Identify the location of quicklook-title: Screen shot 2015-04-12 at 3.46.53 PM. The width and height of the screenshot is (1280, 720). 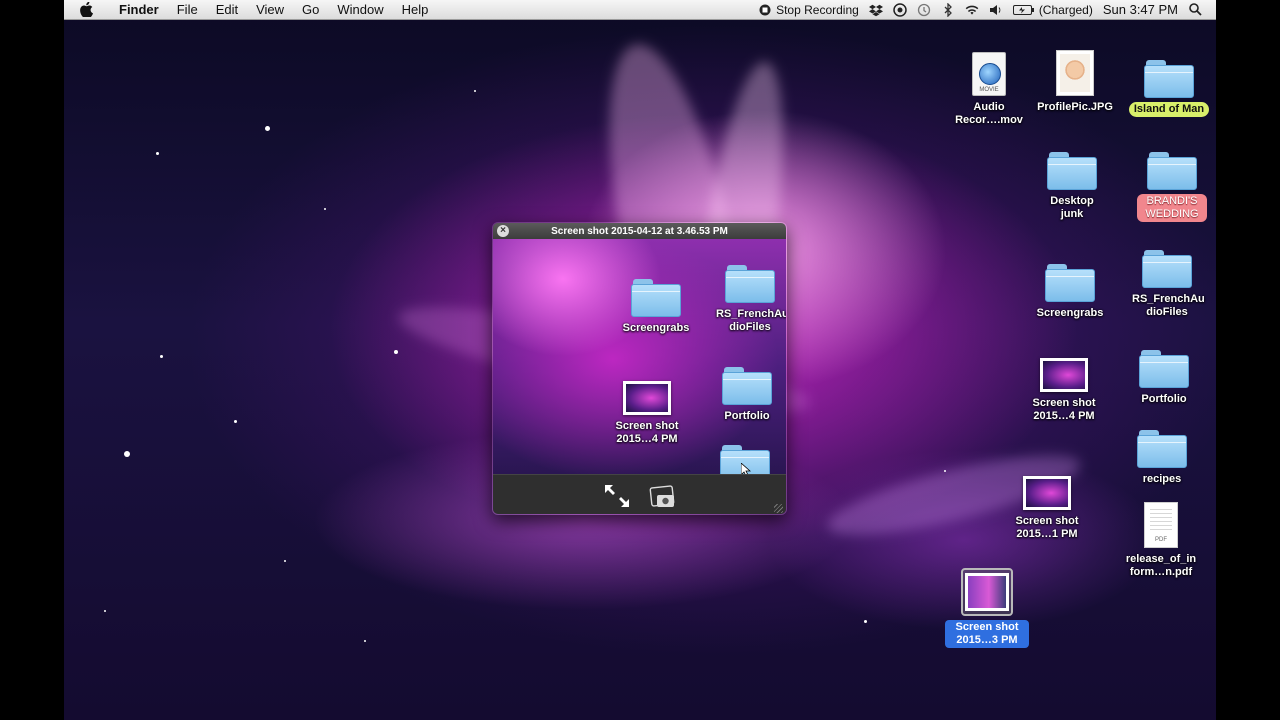
(639, 231).